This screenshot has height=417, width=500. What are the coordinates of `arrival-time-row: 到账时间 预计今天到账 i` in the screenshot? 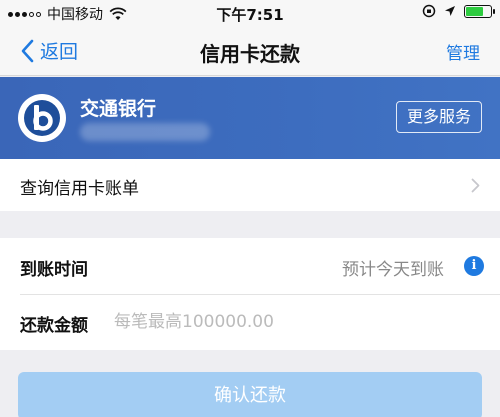 It's located at (250, 266).